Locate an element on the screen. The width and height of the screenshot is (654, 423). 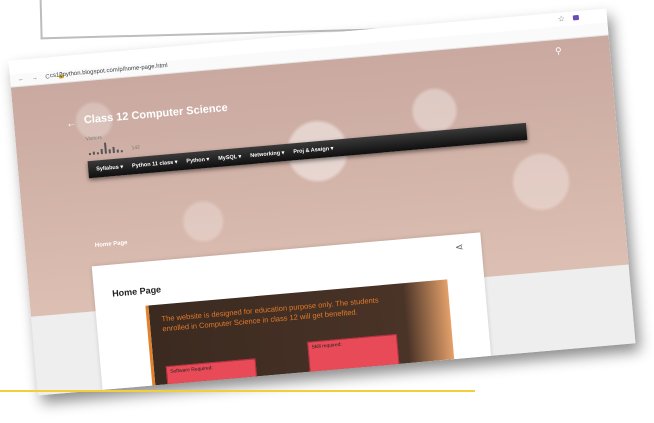
nav-item-syllabus: Syllabus ▾ is located at coordinates (109, 168).